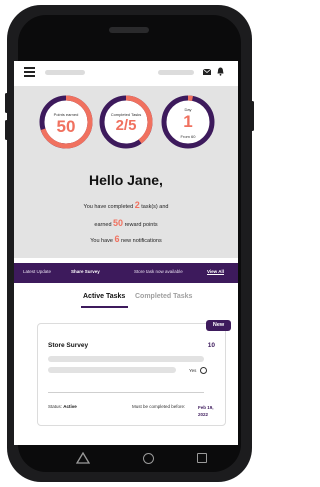 This screenshot has width=320, height=487. What do you see at coordinates (158, 271) in the screenshot?
I see `ticker-message: Store task now available` at bounding box center [158, 271].